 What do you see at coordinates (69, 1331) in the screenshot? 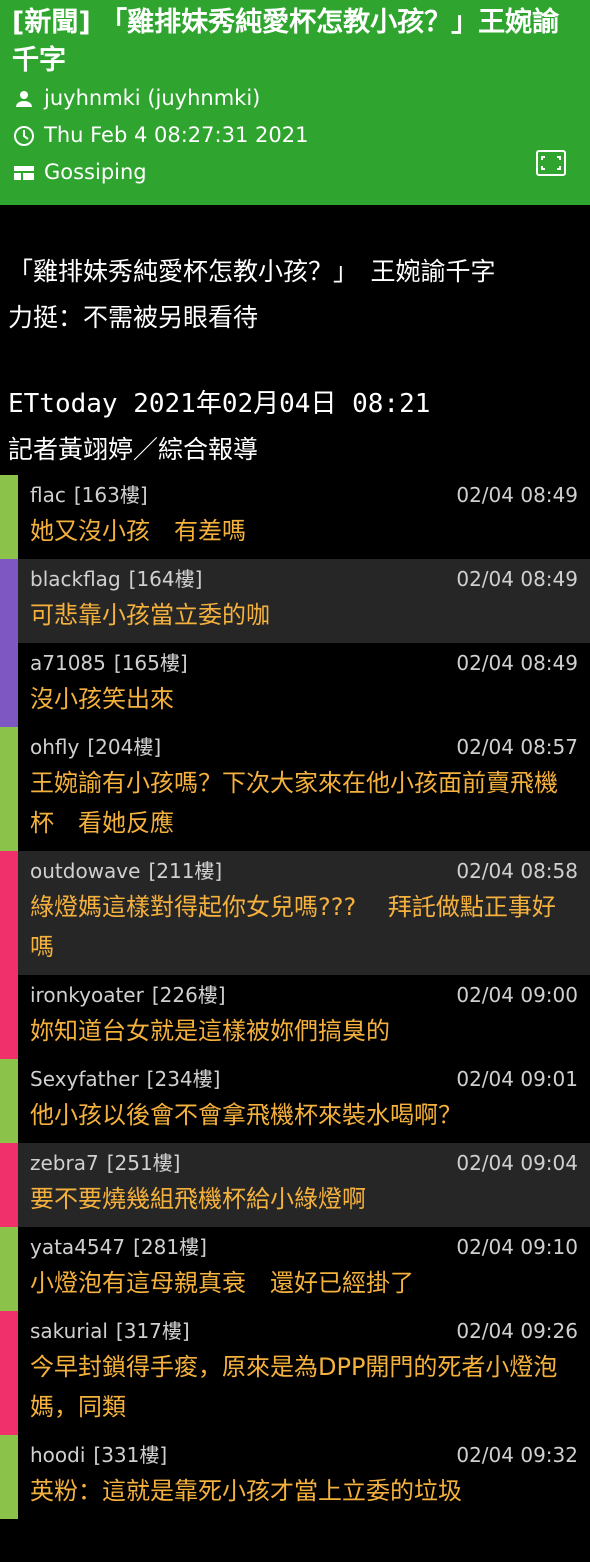
I see `comment-user: sakurial` at bounding box center [69, 1331].